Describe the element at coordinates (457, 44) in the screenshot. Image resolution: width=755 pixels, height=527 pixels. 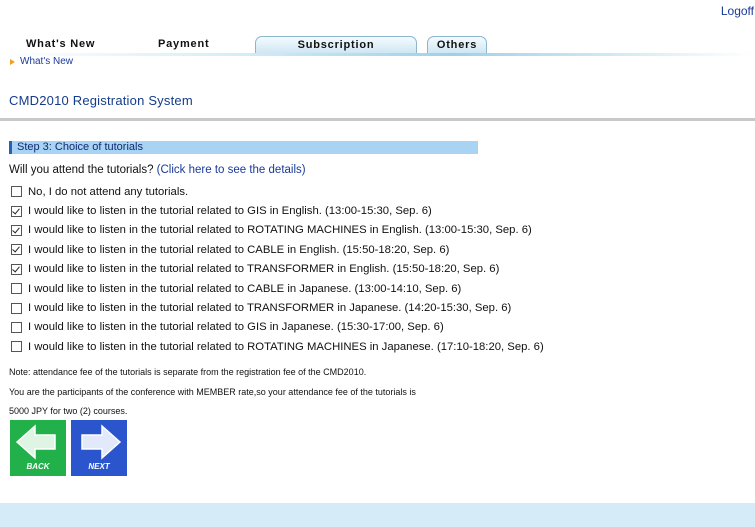
I see `tab-others: Others` at that location.